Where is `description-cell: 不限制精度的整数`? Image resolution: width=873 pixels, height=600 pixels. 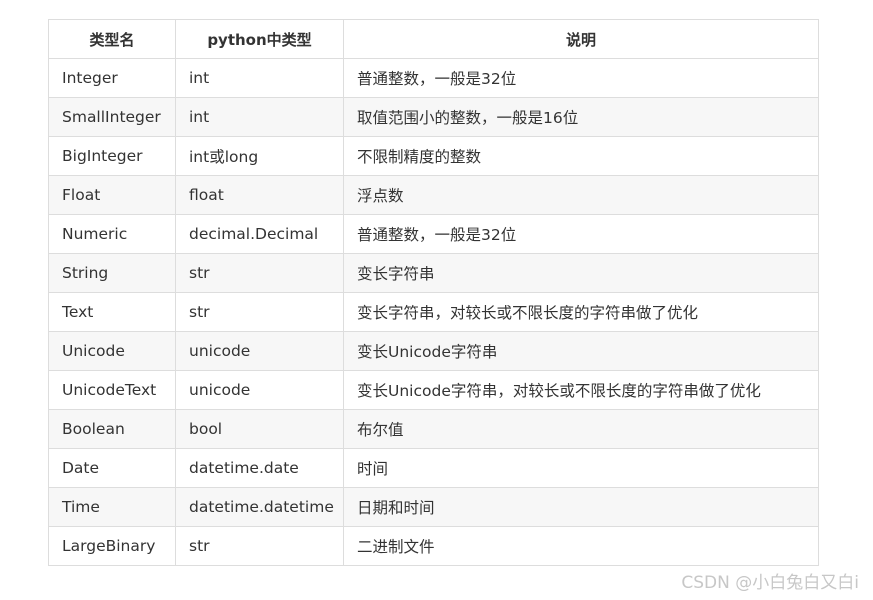
description-cell: 不限制精度的整数 is located at coordinates (581, 156).